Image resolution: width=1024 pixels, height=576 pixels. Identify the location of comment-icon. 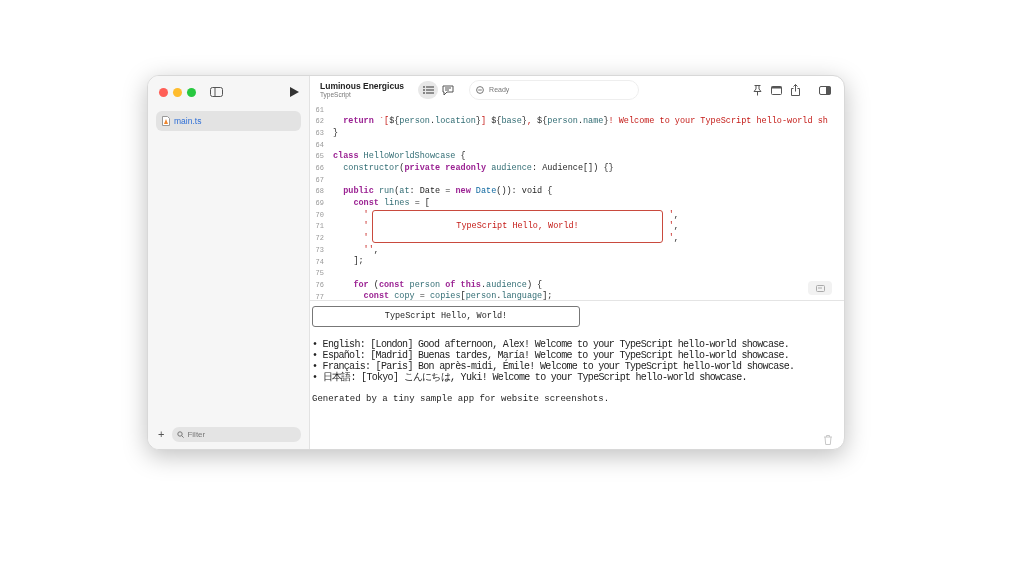
(449, 90).